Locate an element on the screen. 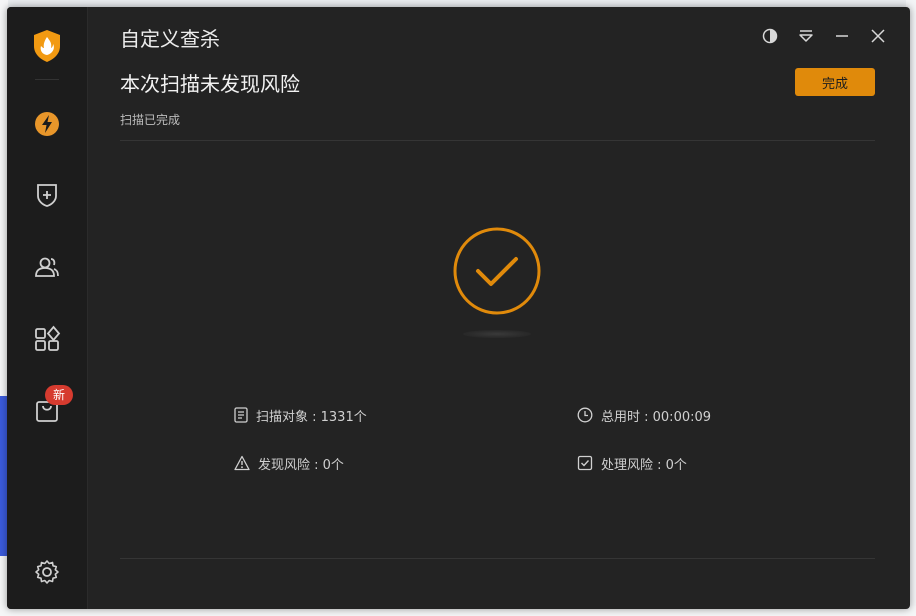  success-check-icon is located at coordinates (497, 271).